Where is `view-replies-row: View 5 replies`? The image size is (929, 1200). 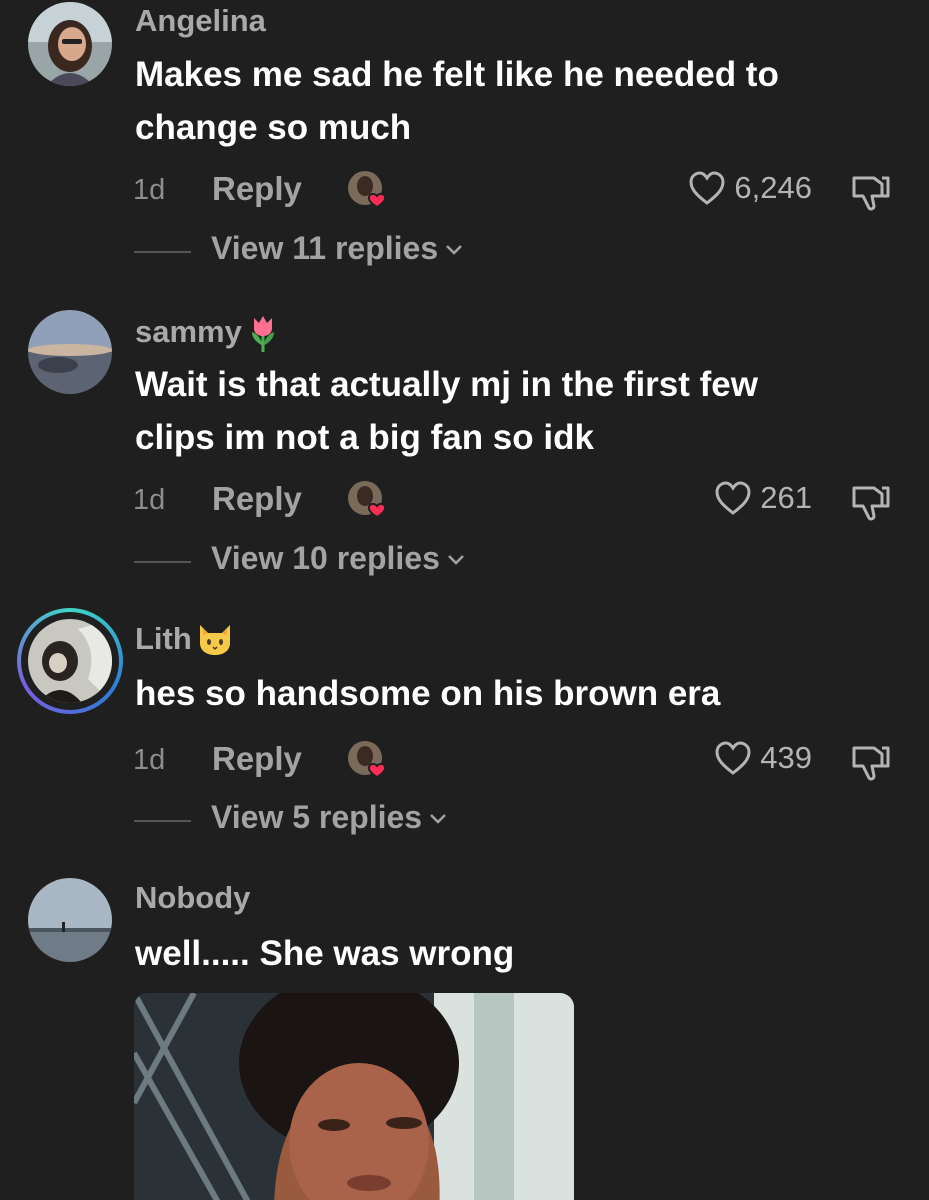
view-replies-row: View 5 replies is located at coordinates (464, 821).